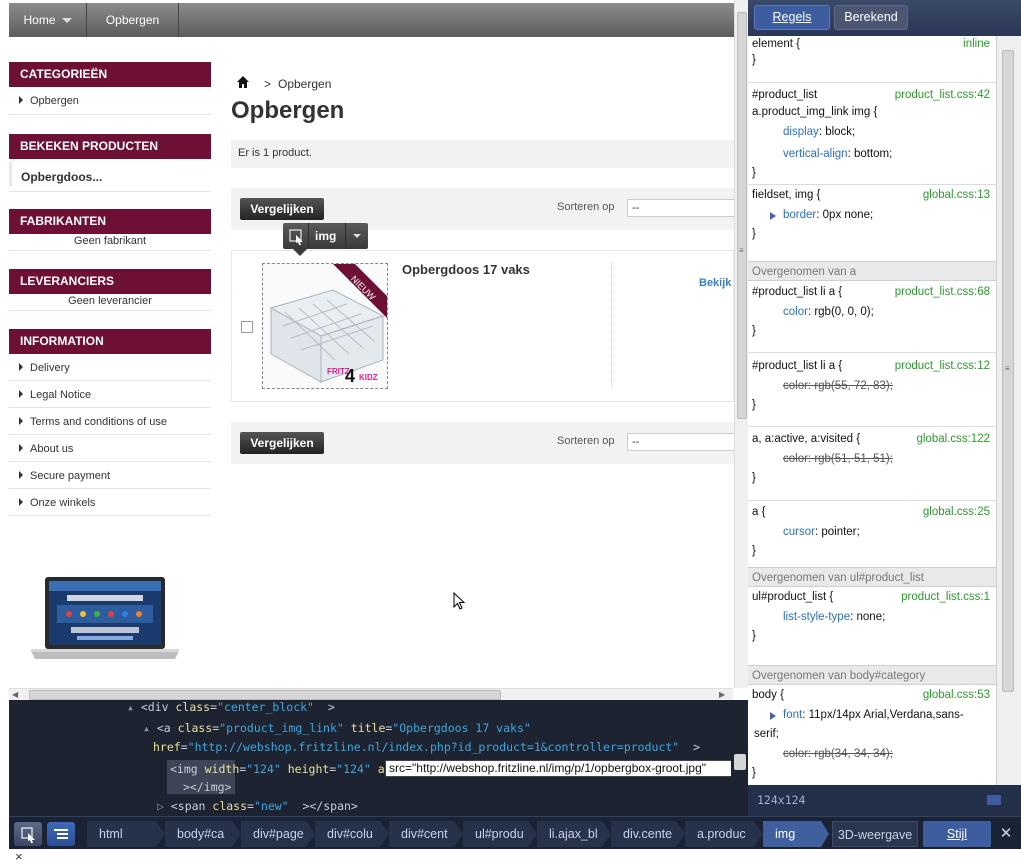 This screenshot has height=864, width=1021. I want to click on 3d-view-button: 3D-weergave, so click(875, 834).